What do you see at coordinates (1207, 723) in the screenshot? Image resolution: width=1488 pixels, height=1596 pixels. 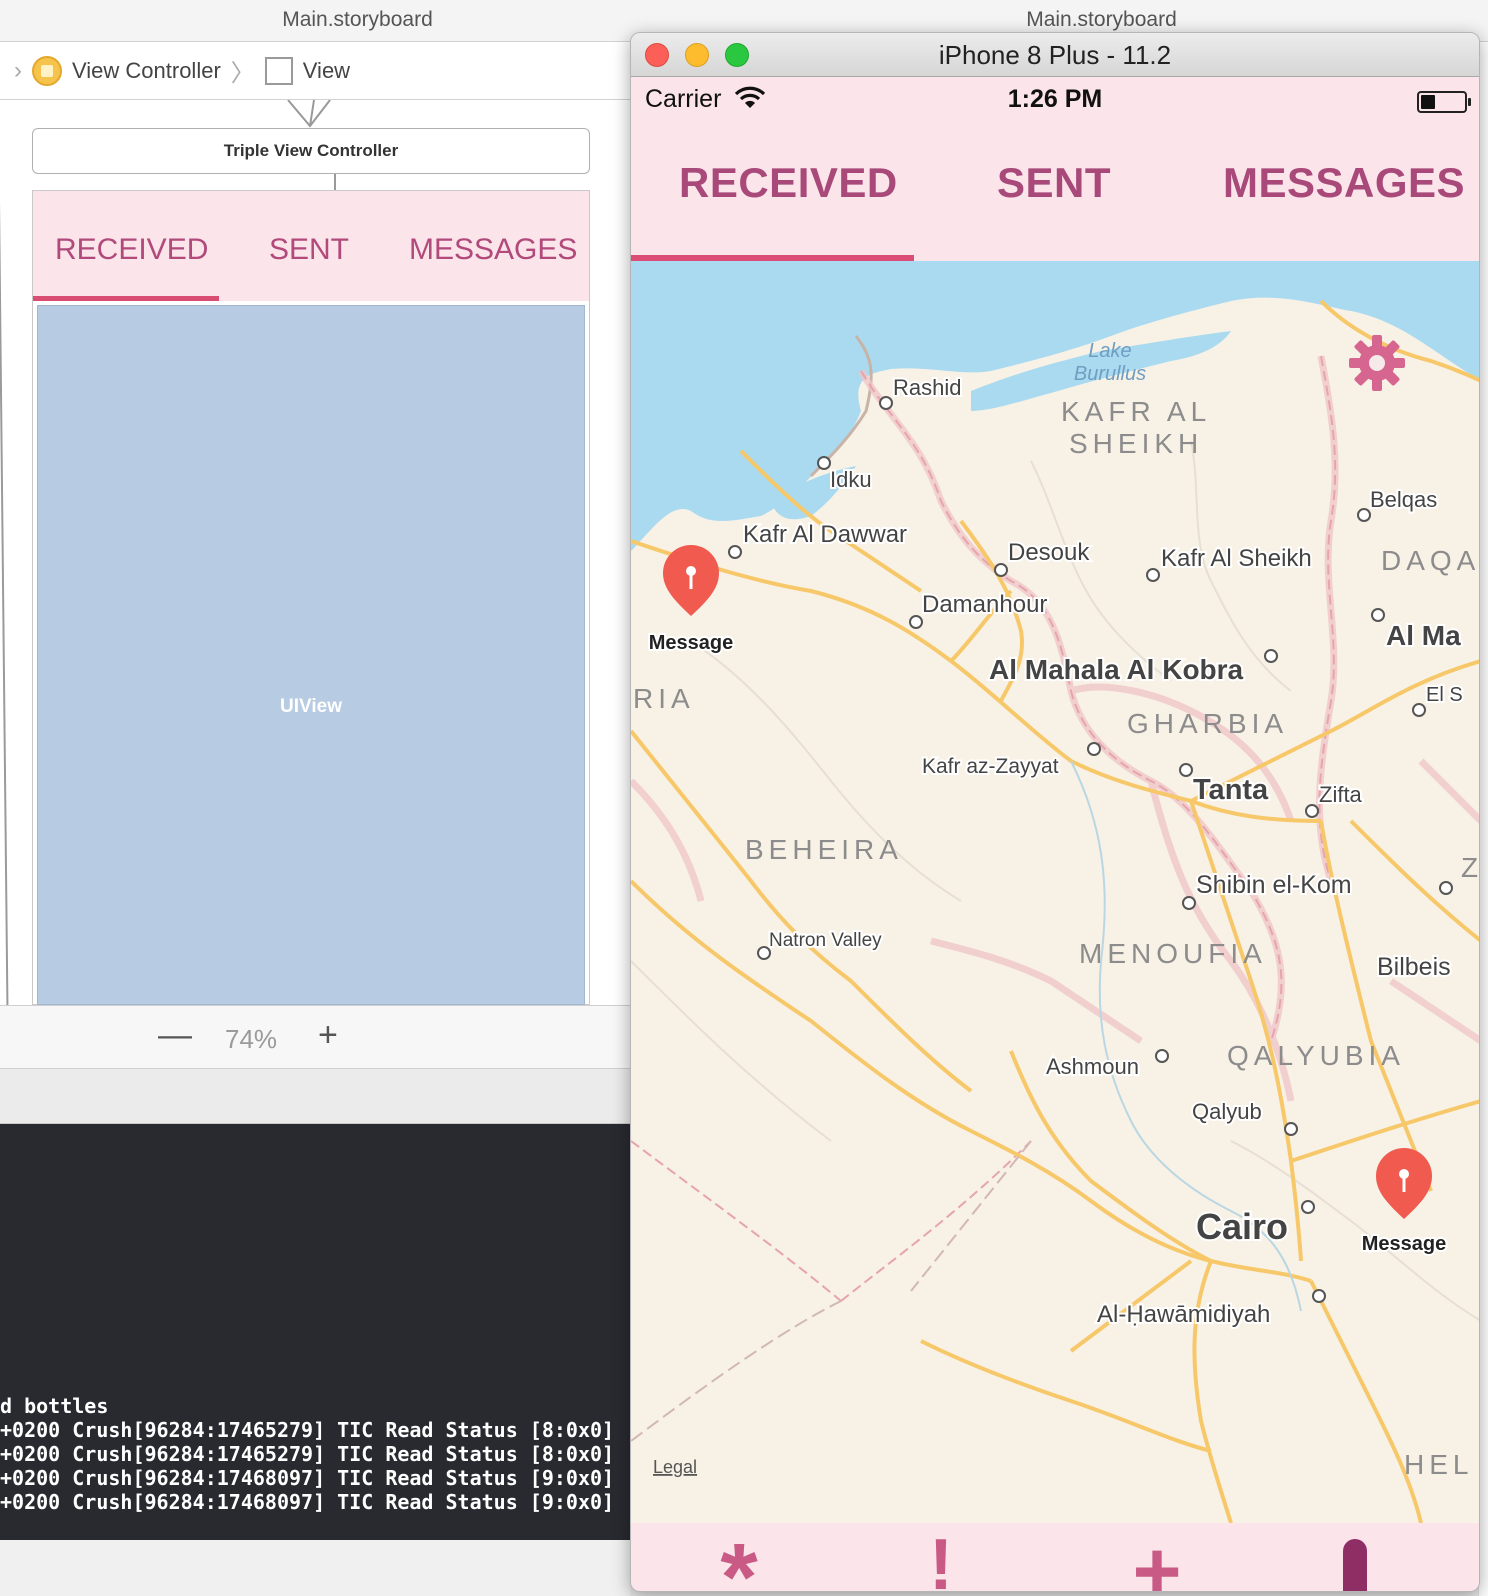 I see `region-label: GHARBIA` at bounding box center [1207, 723].